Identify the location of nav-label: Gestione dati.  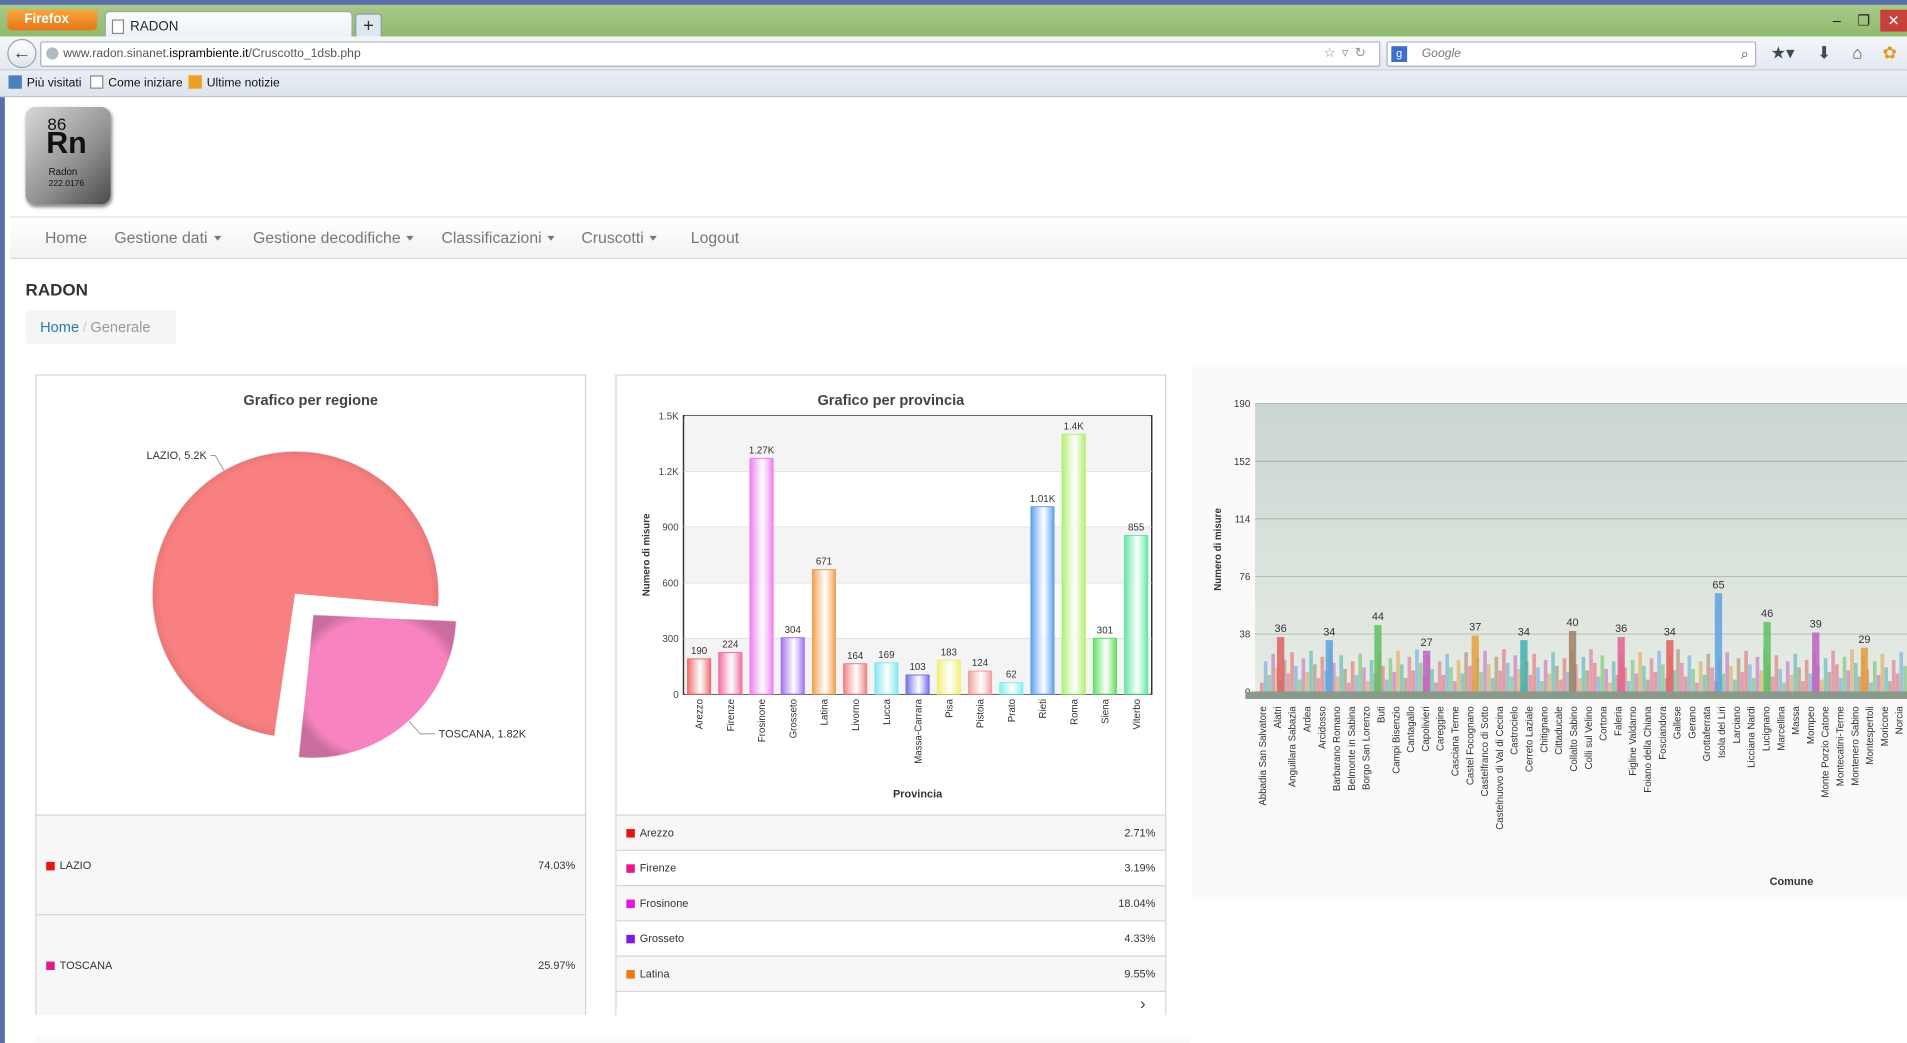
(161, 237).